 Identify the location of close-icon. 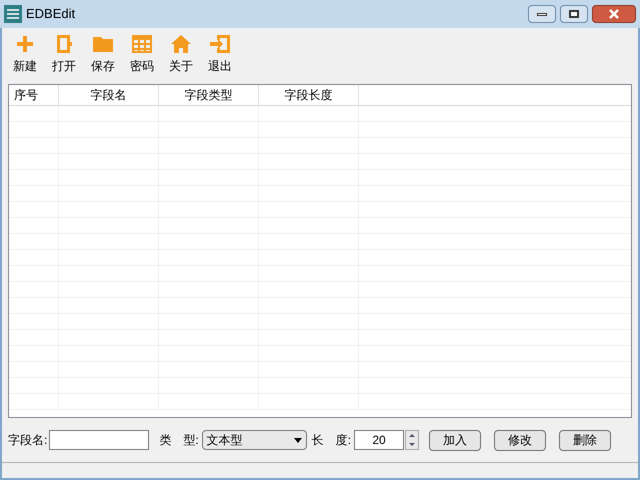
(614, 14).